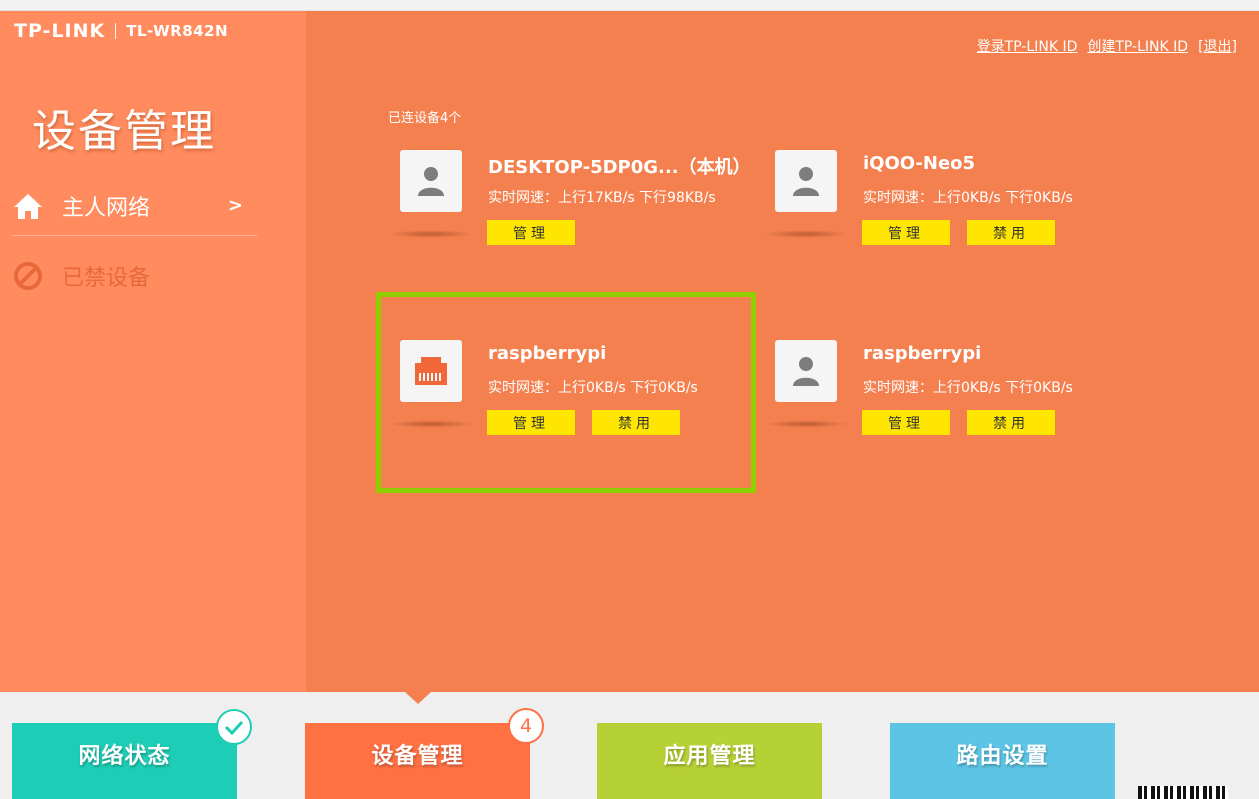  I want to click on nav-item-banned-devices: 已禁设备, so click(134, 276).